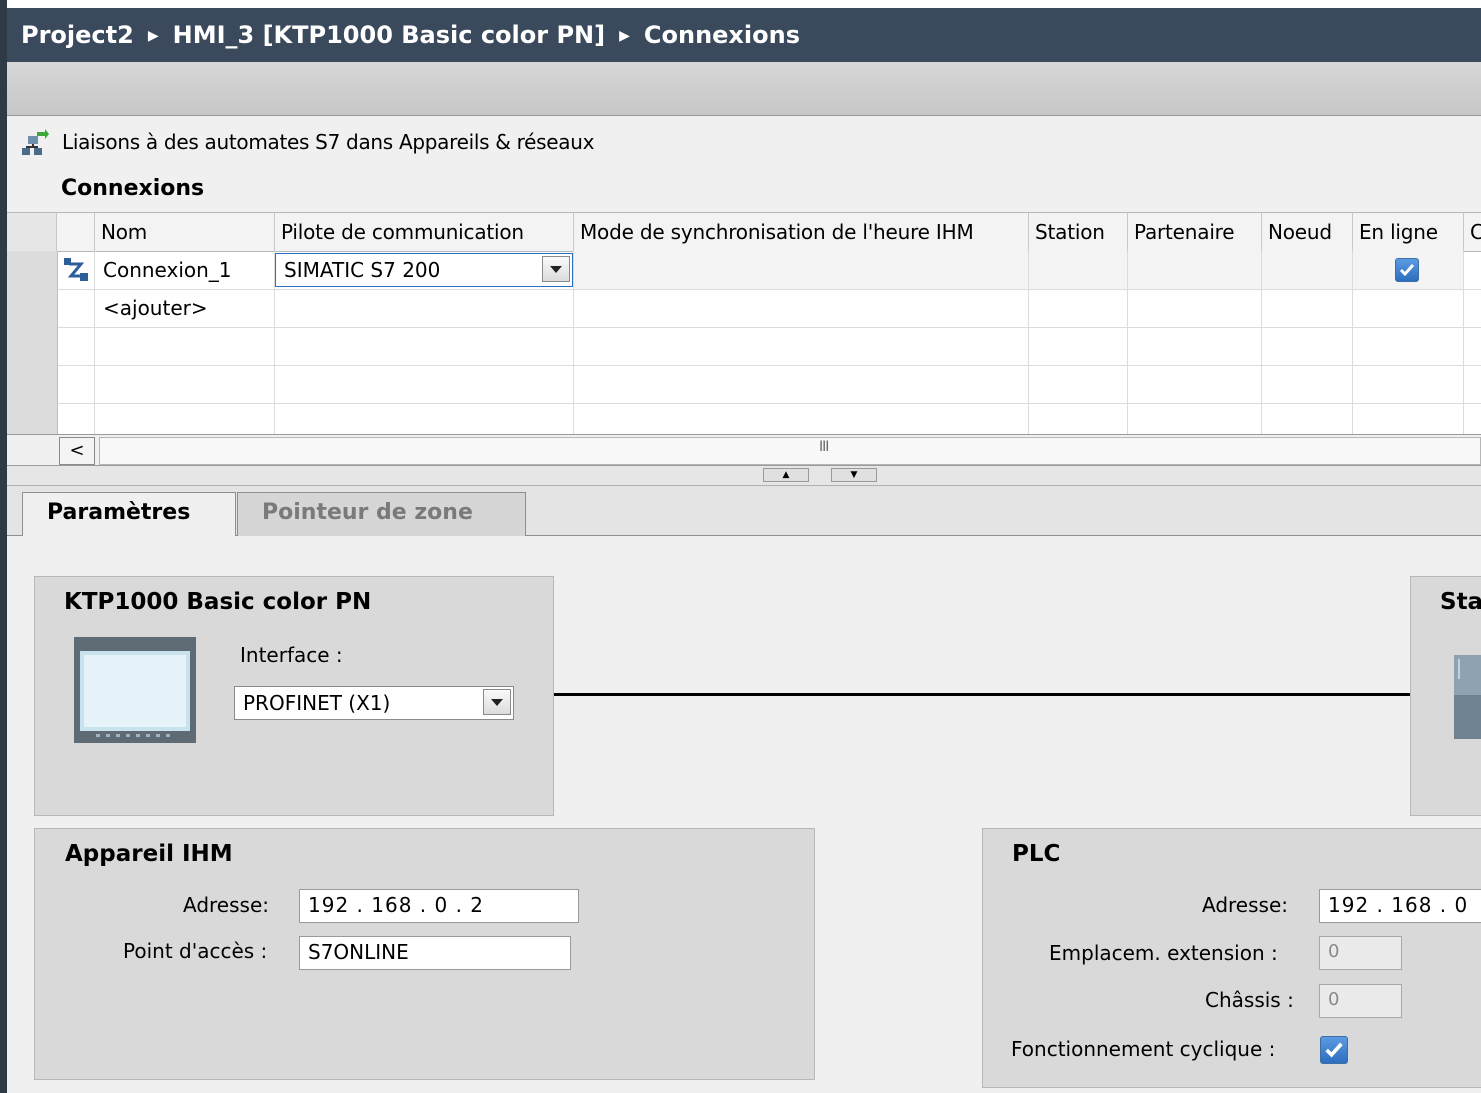  What do you see at coordinates (133, 188) in the screenshot?
I see `section-title: Connexions` at bounding box center [133, 188].